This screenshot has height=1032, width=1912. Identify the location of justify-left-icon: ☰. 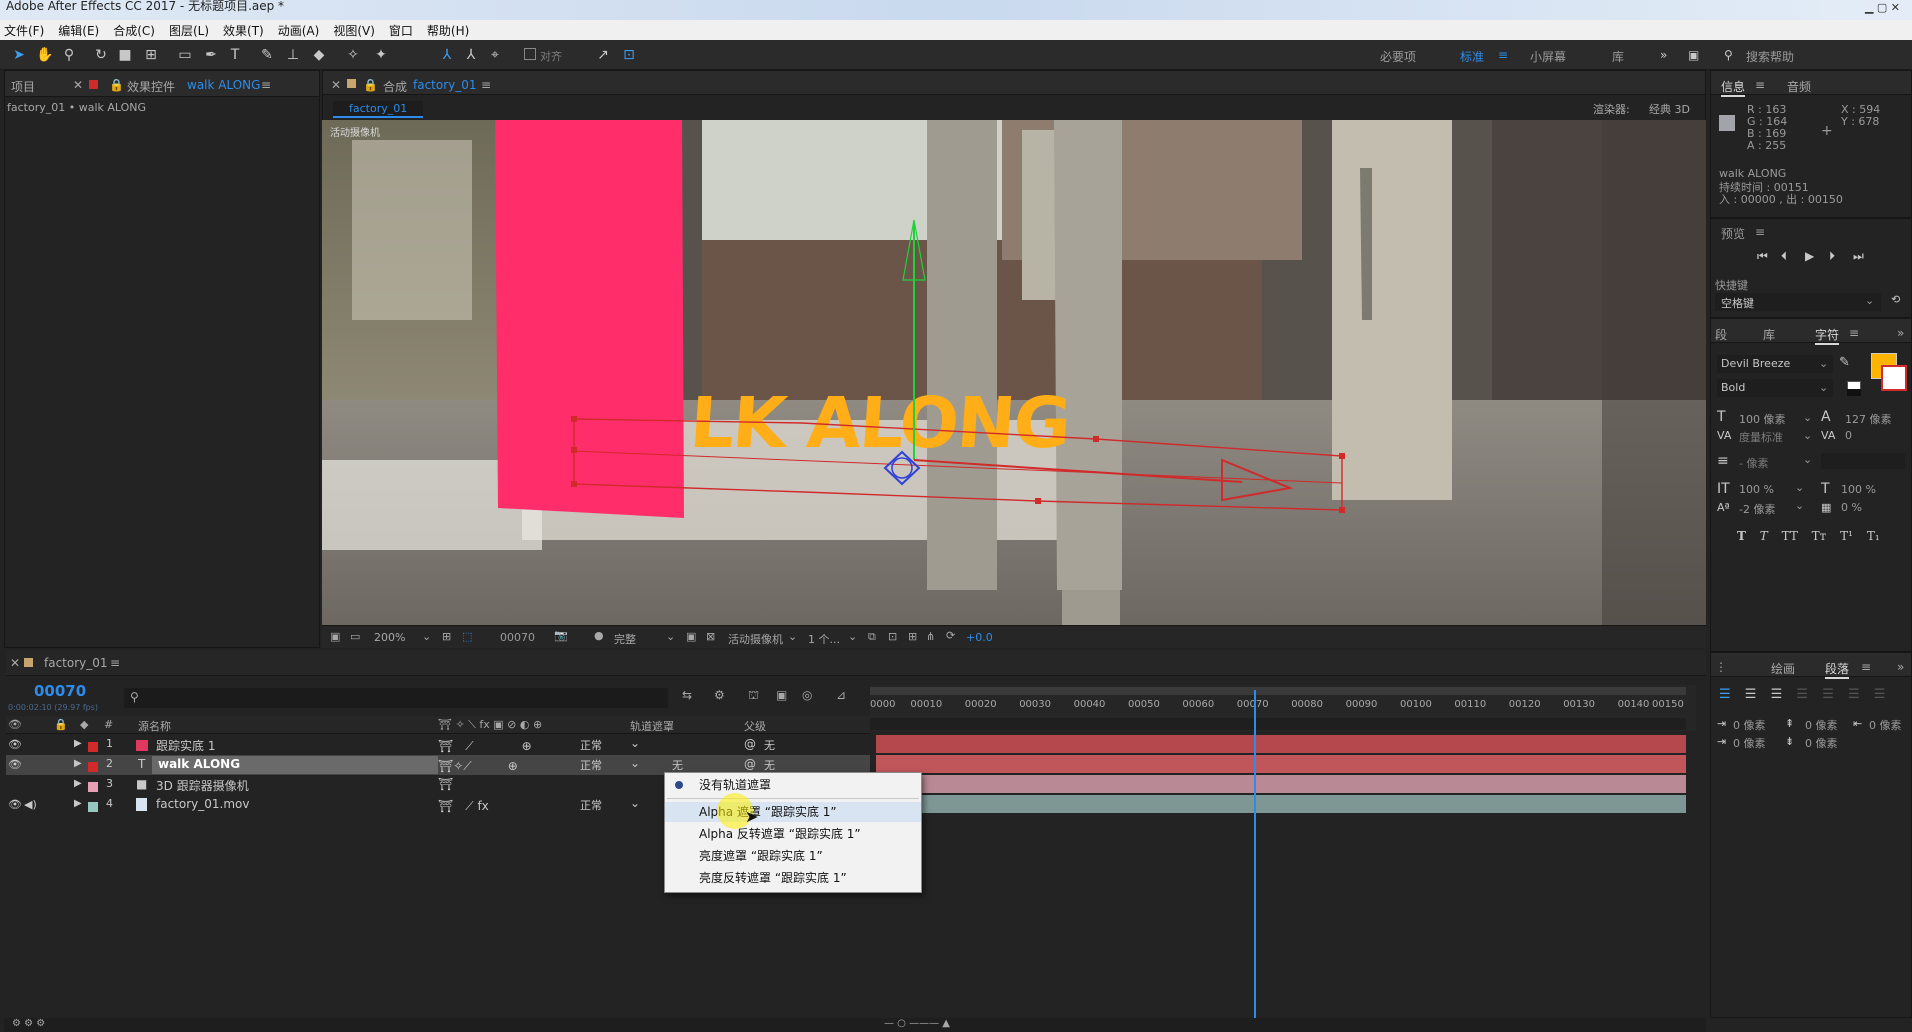
(1802, 694).